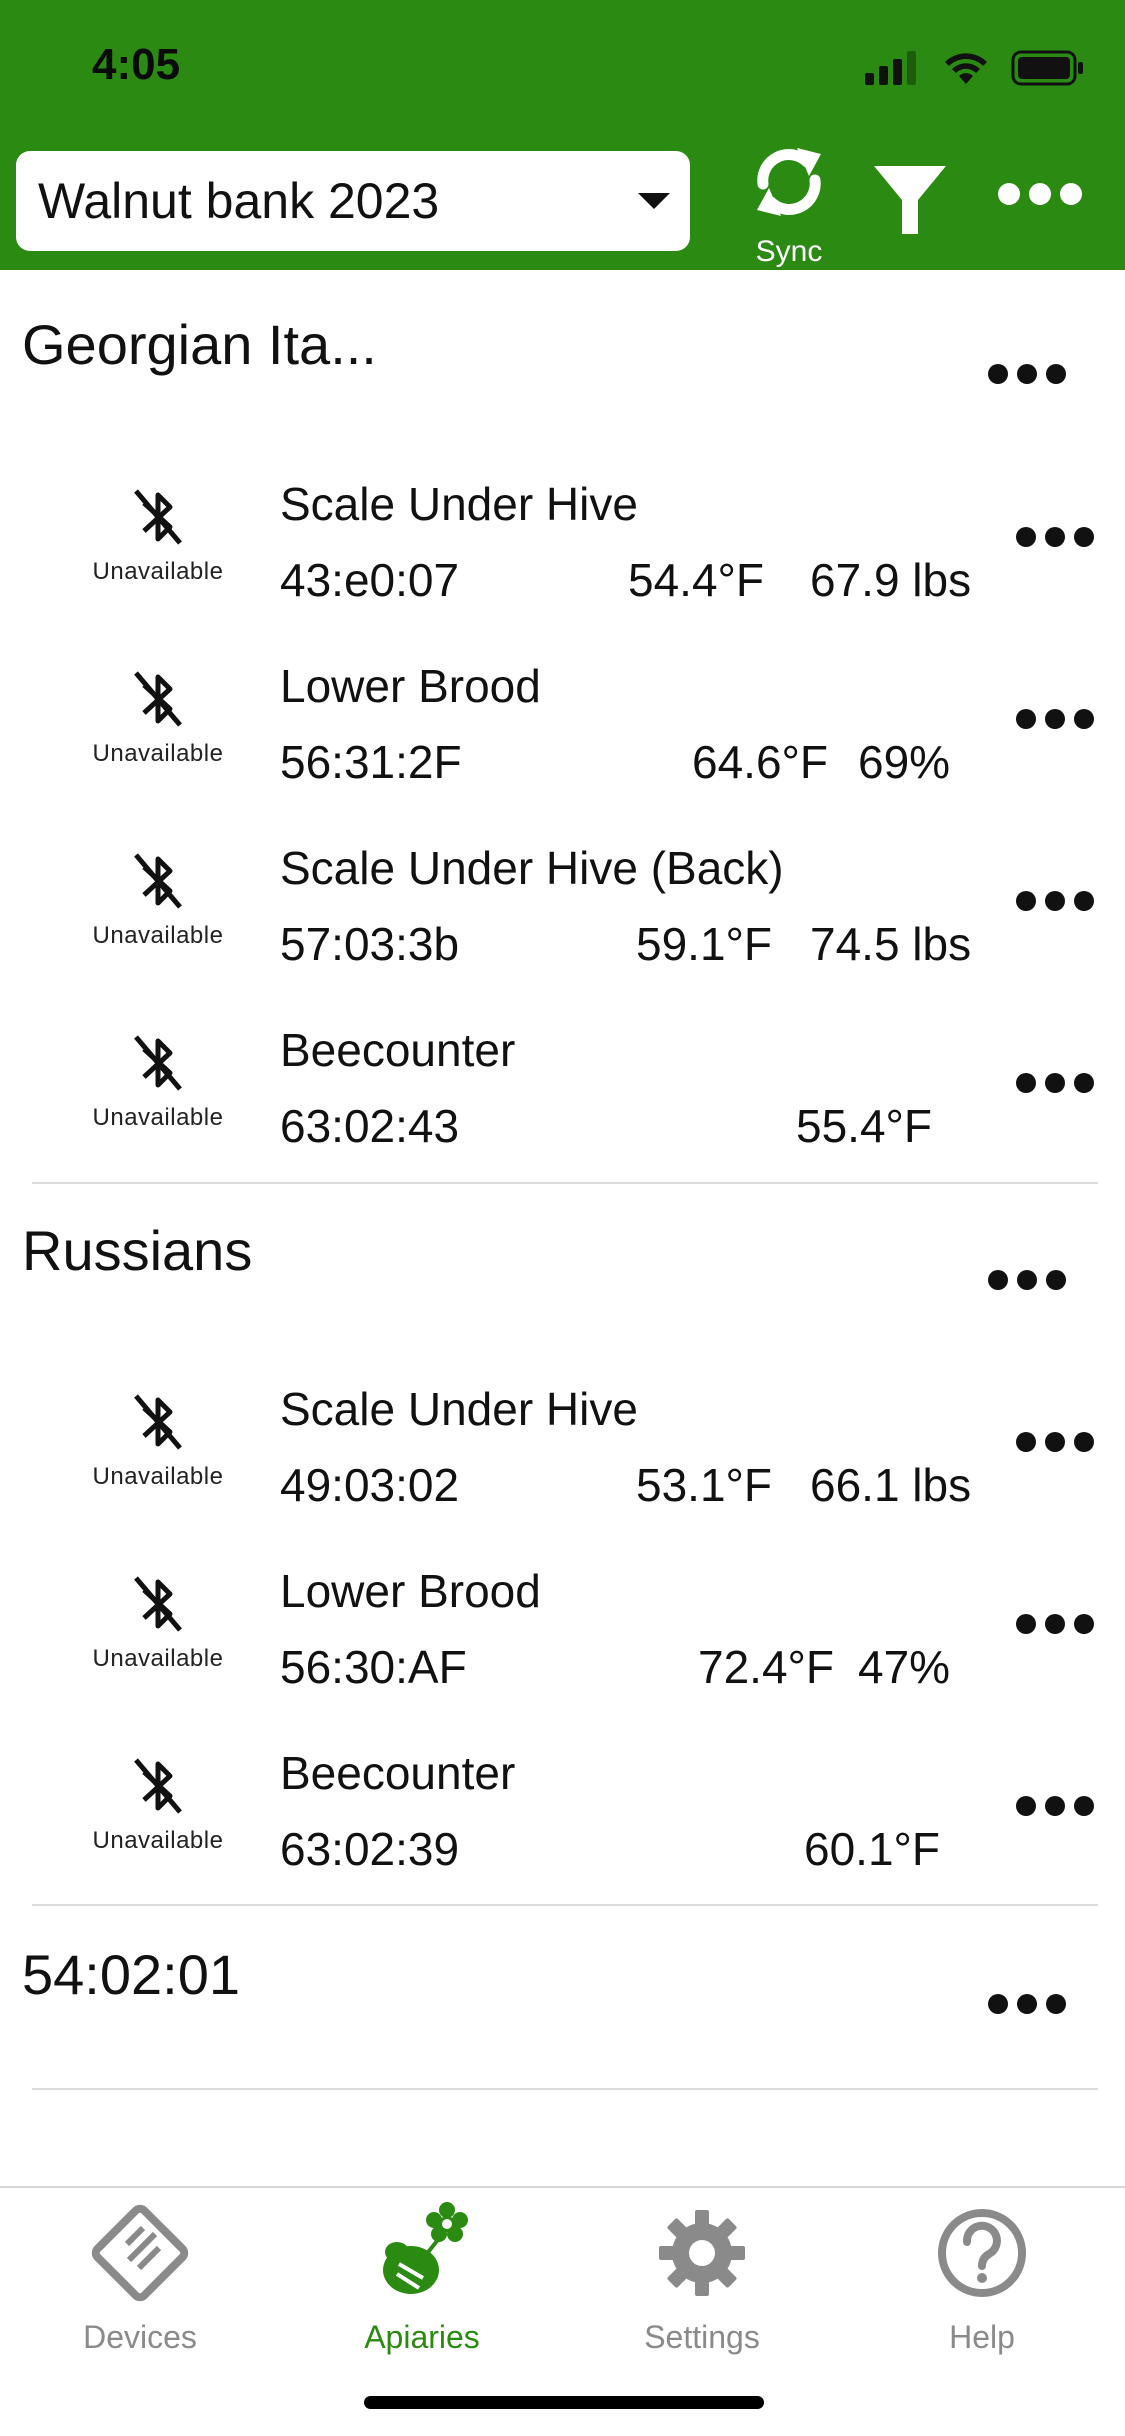 This screenshot has width=1125, height=2436. What do you see at coordinates (370, 1126) in the screenshot?
I see `device-id: 63:02:43` at bounding box center [370, 1126].